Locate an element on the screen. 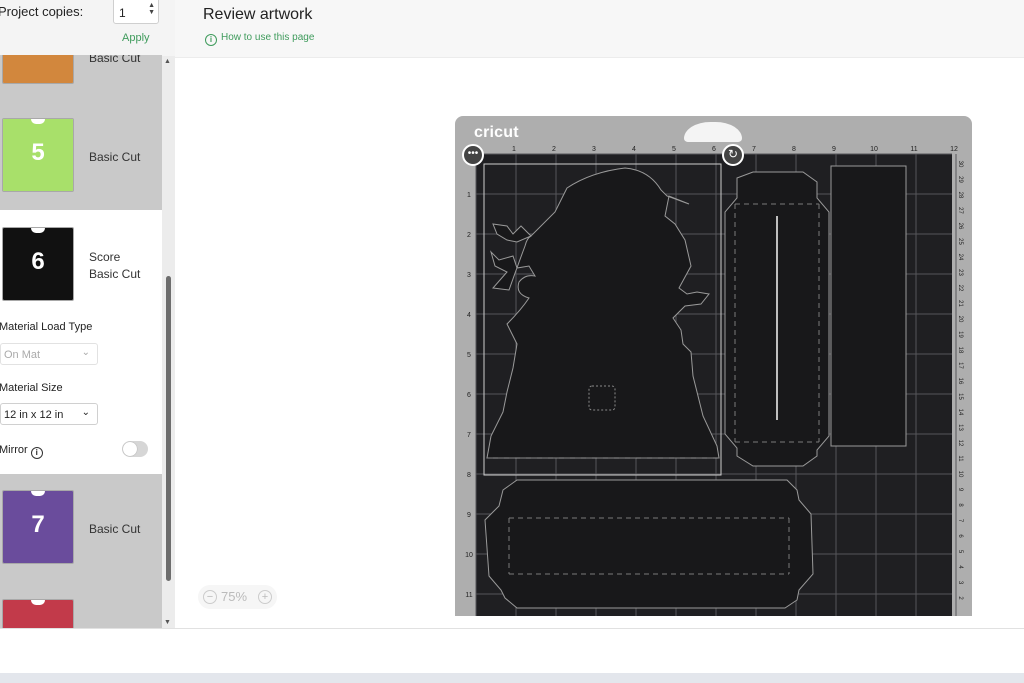  mat-card-5: 5 Basic Cut is located at coordinates (81, 150).